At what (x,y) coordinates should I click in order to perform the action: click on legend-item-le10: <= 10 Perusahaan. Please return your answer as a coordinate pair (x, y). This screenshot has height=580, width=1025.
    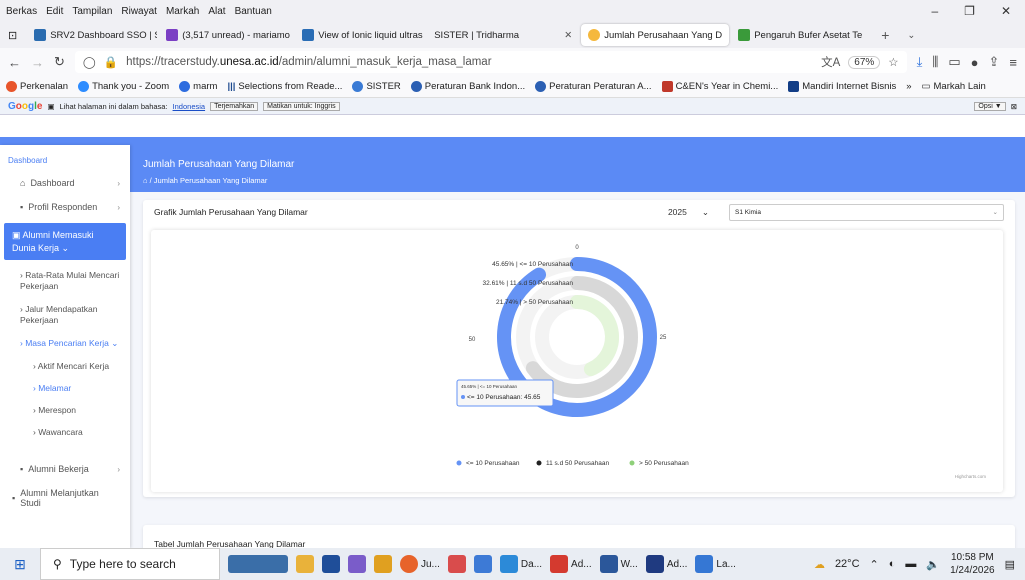
    Looking at the image, I should click on (493, 463).